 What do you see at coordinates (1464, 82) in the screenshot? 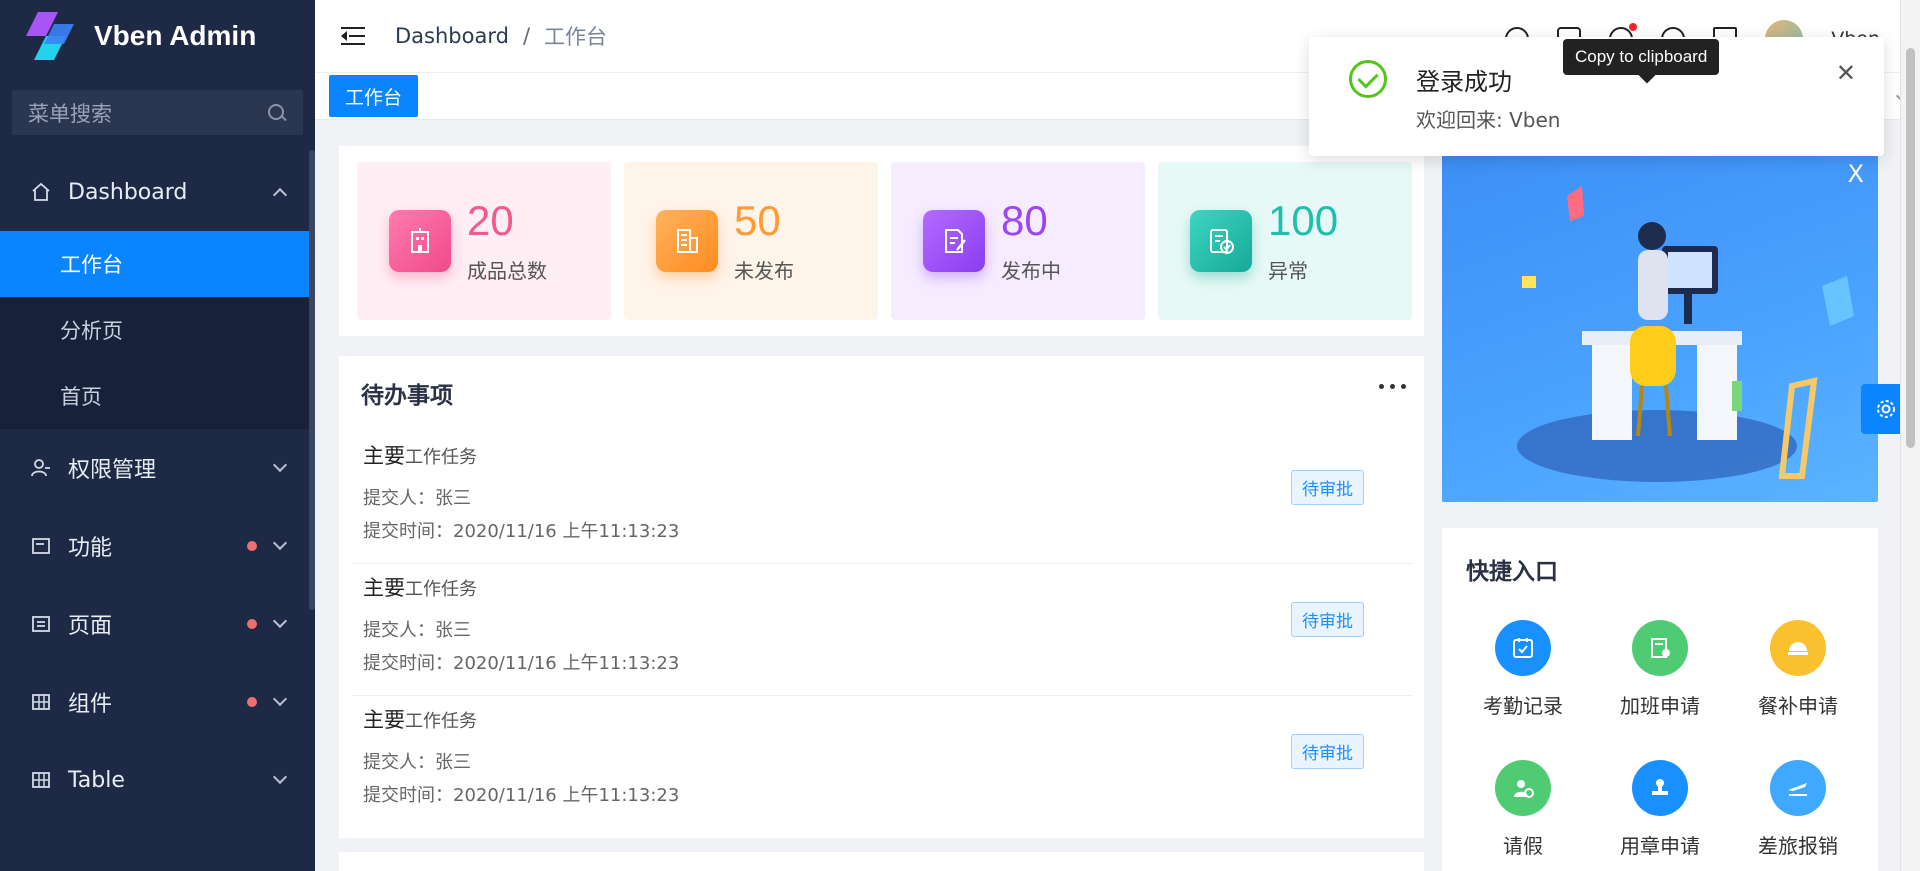
I see `notification-title: 登录成功` at bounding box center [1464, 82].